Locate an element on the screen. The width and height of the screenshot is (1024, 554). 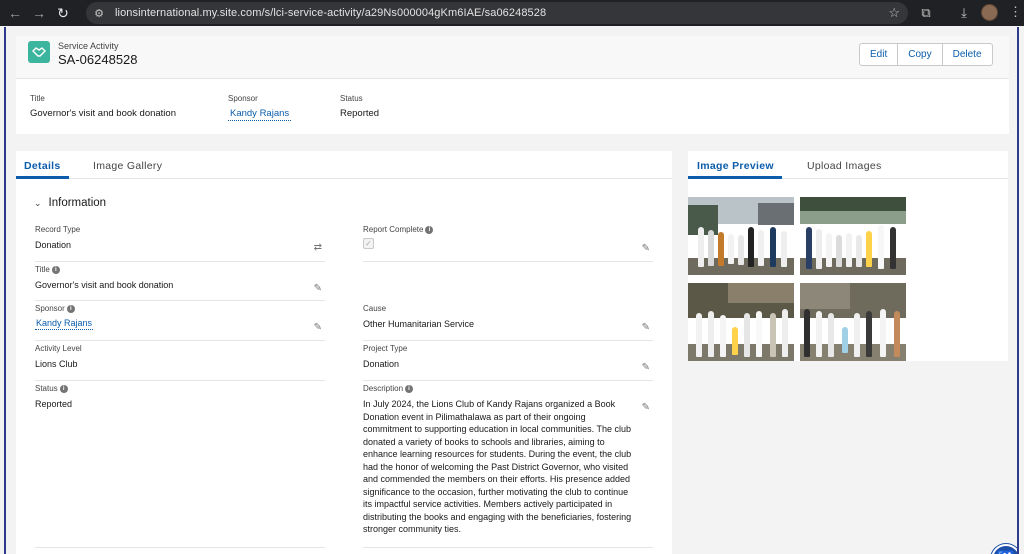
site-info-icon: ⚙ is located at coordinates (99, 13).